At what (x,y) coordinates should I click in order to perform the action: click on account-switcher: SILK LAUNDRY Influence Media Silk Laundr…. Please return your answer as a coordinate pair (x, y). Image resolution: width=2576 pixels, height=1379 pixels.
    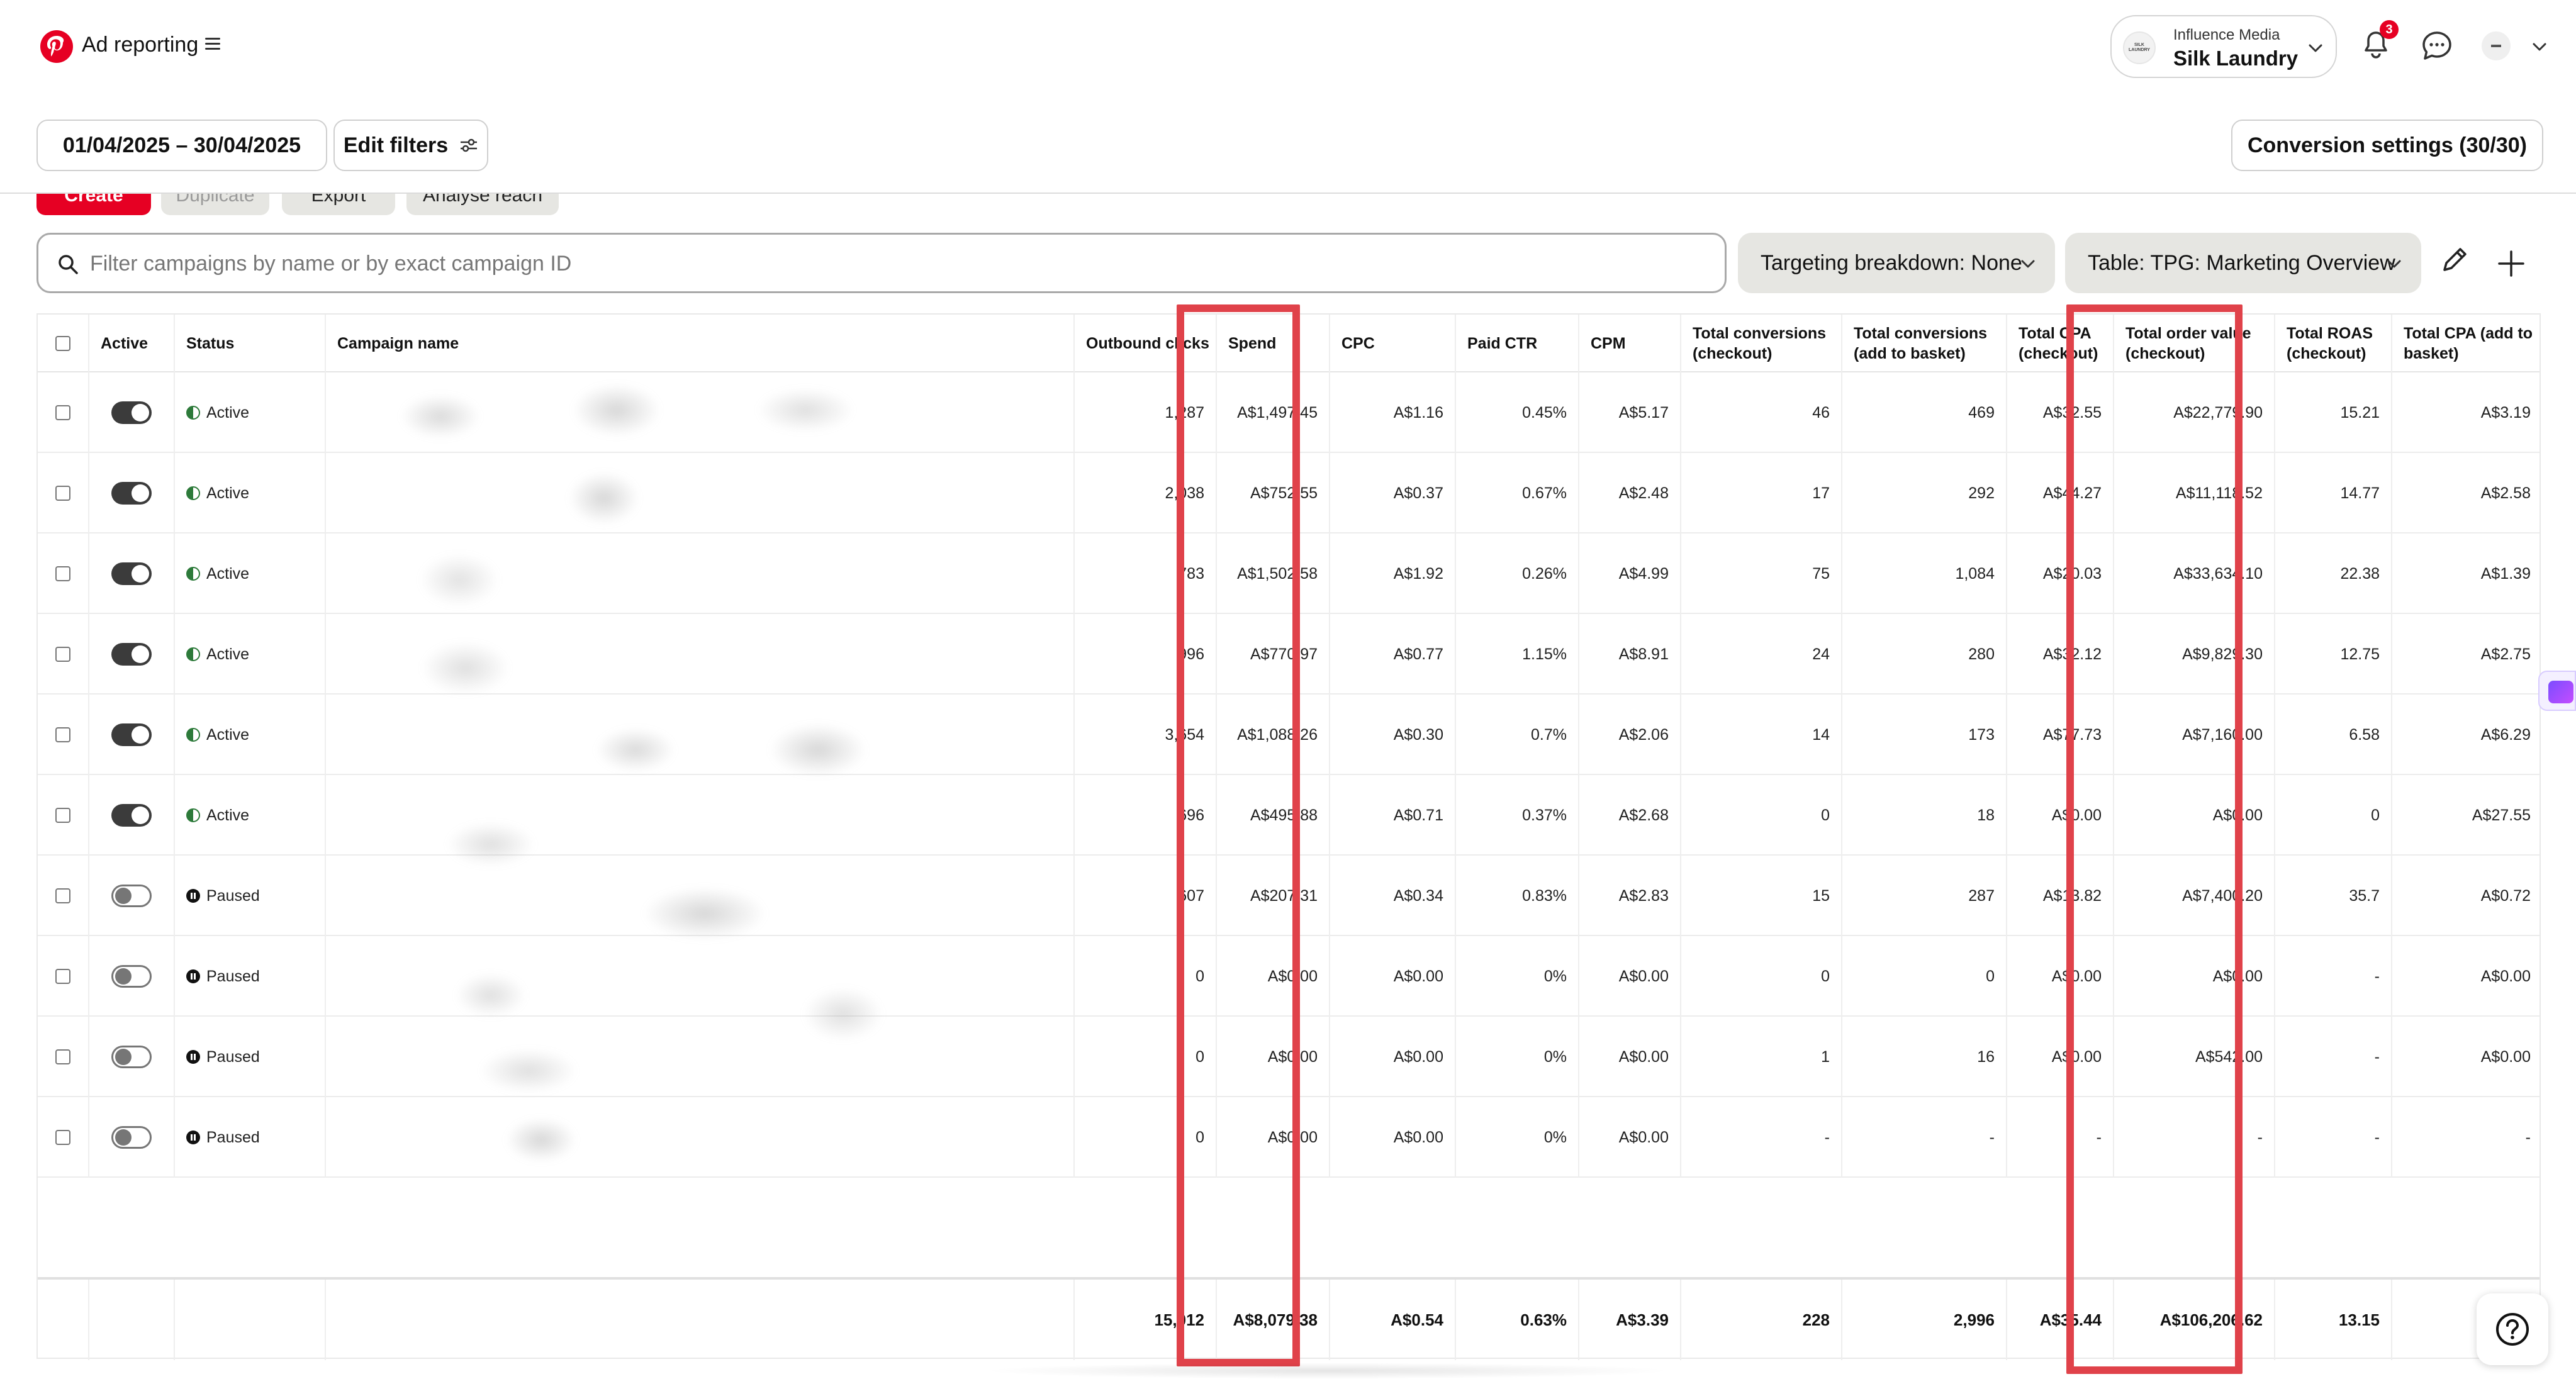
    Looking at the image, I should click on (2223, 46).